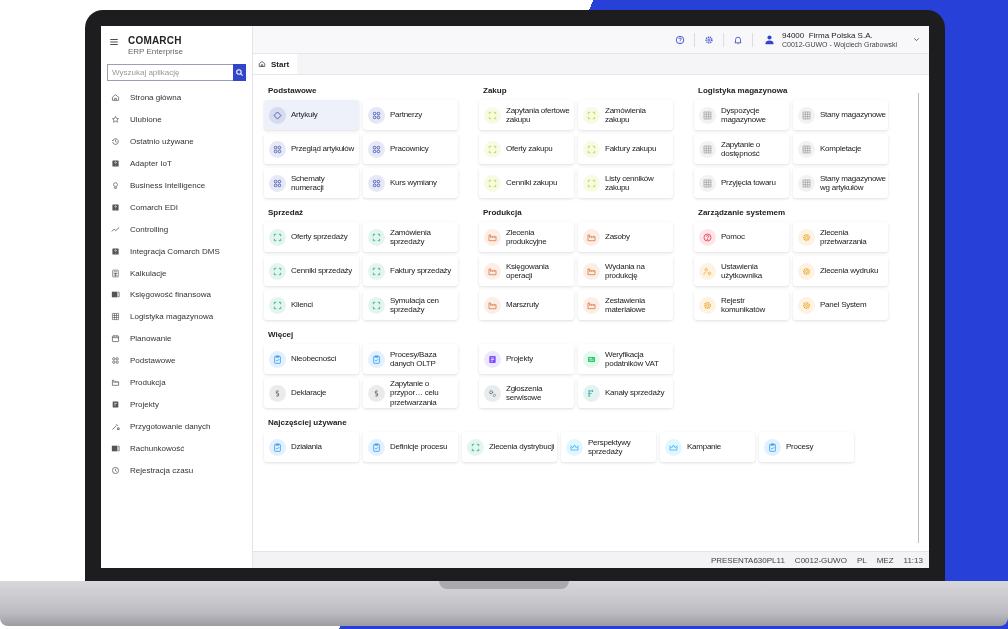 Image resolution: width=1008 pixels, height=629 pixels. I want to click on app-tile: Klienci, so click(311, 305).